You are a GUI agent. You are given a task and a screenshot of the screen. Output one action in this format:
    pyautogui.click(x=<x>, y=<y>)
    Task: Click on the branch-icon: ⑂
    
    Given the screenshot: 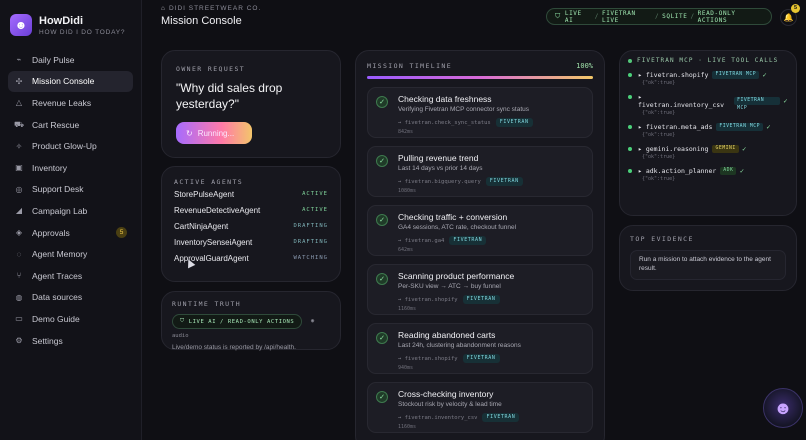 What is the action you would take?
    pyautogui.click(x=19, y=276)
    